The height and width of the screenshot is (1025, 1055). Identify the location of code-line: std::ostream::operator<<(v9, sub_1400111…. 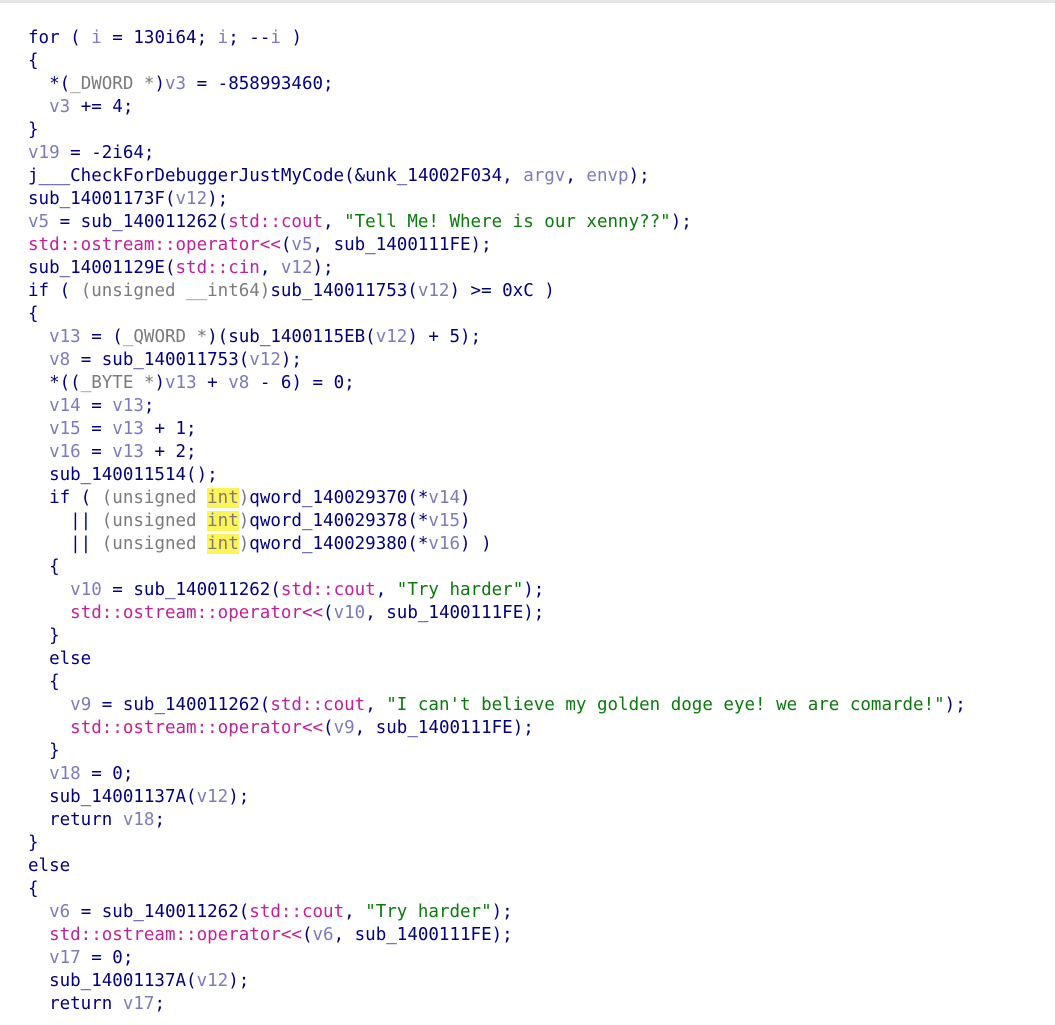
(281, 728).